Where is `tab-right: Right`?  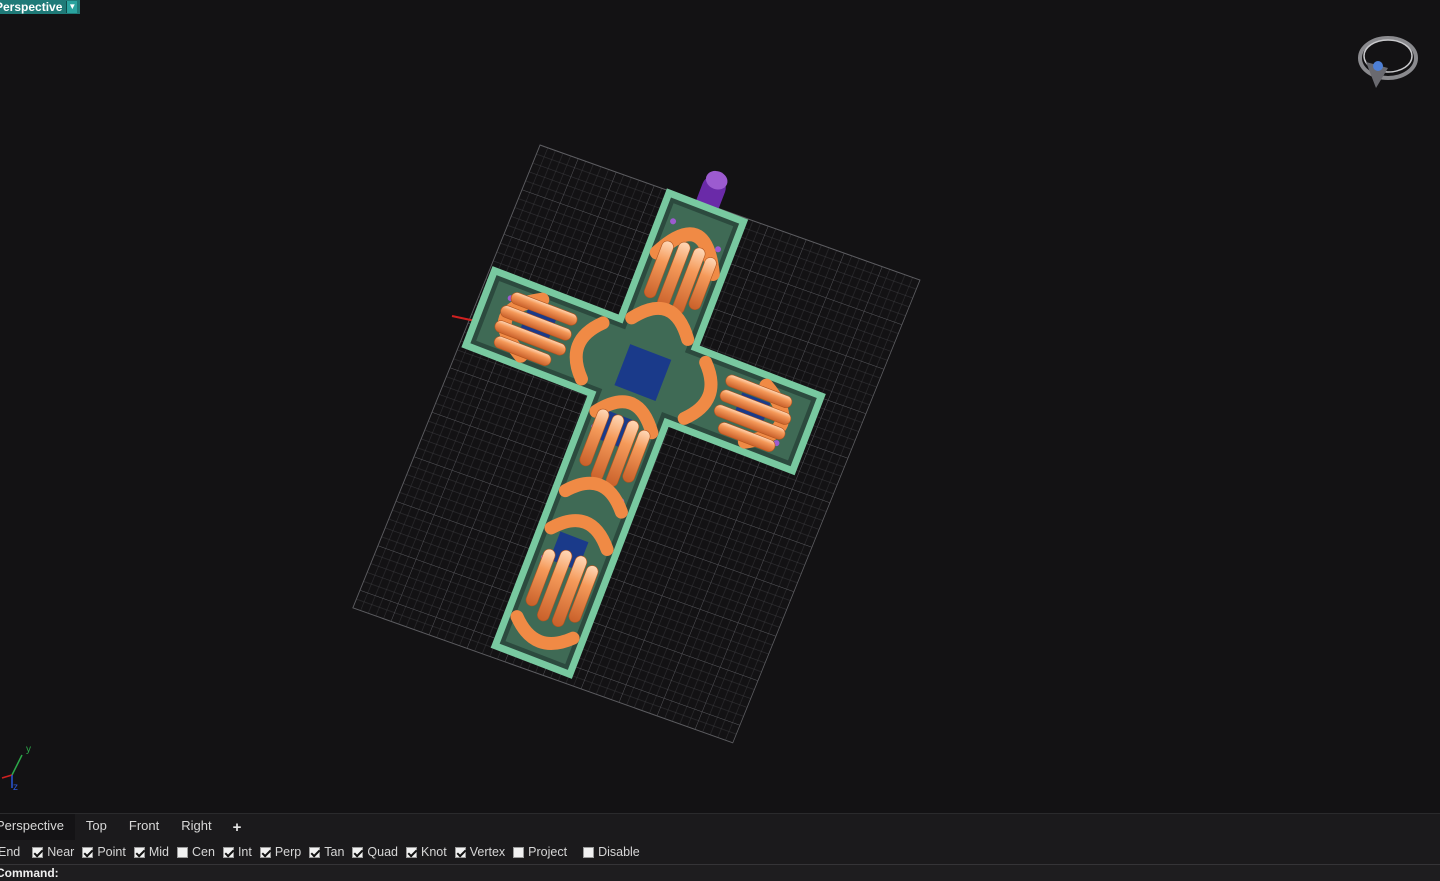
tab-right: Right is located at coordinates (196, 827).